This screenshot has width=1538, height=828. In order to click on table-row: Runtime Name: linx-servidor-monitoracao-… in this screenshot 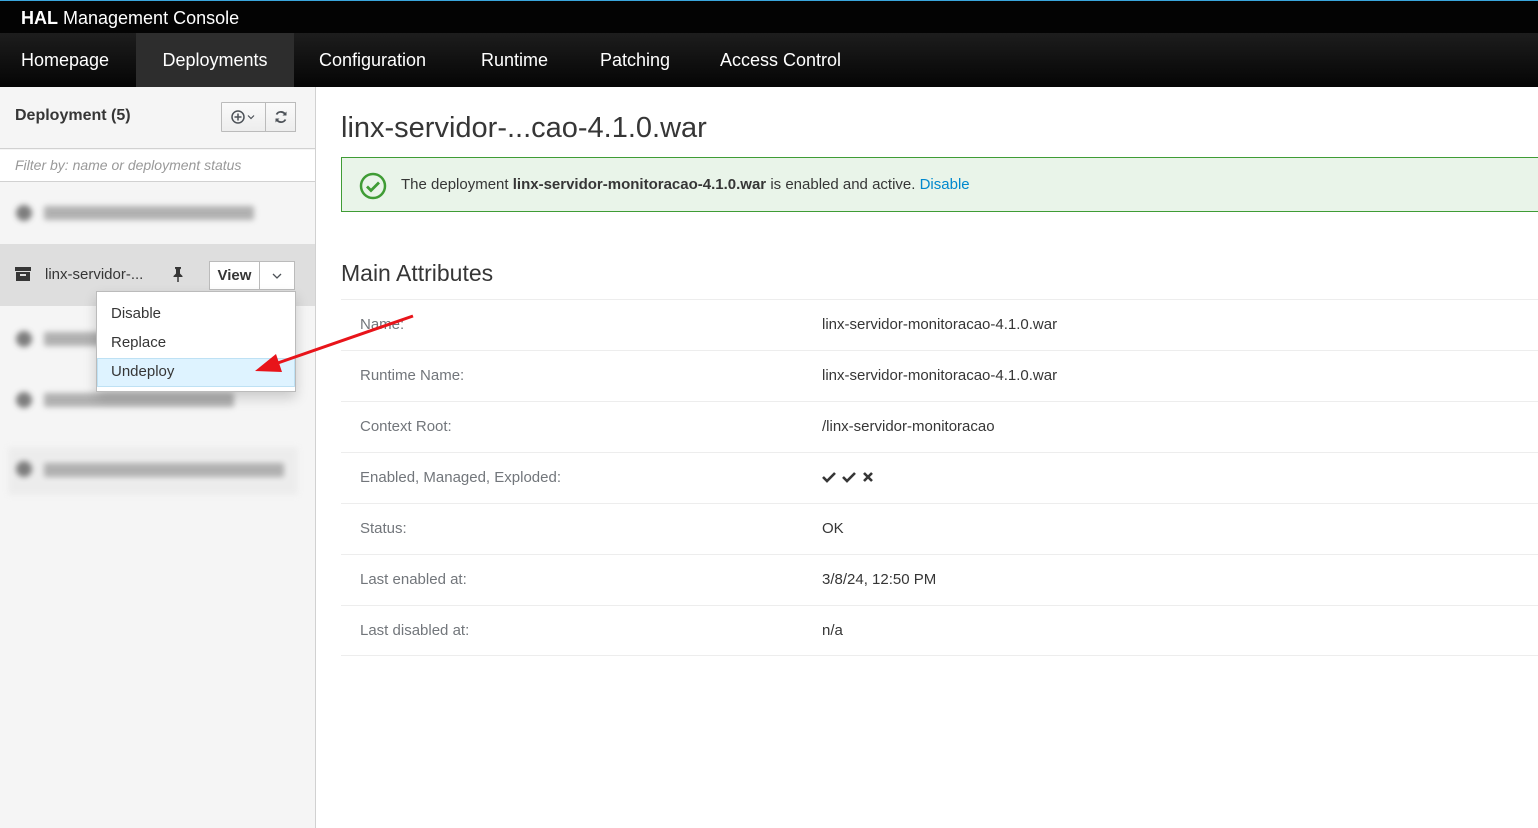, I will do `click(939, 375)`.